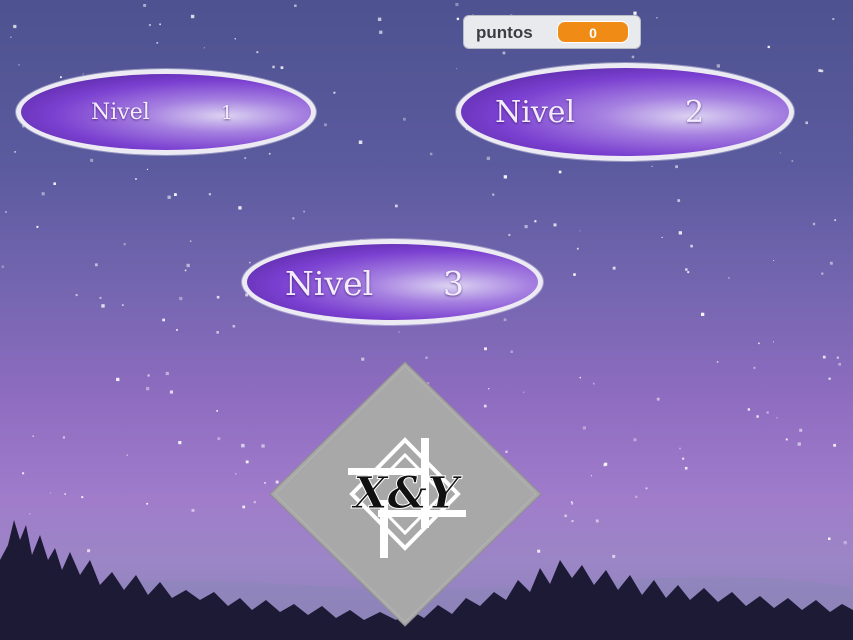 The image size is (853, 640). What do you see at coordinates (593, 32) in the screenshot?
I see `score-value: 0` at bounding box center [593, 32].